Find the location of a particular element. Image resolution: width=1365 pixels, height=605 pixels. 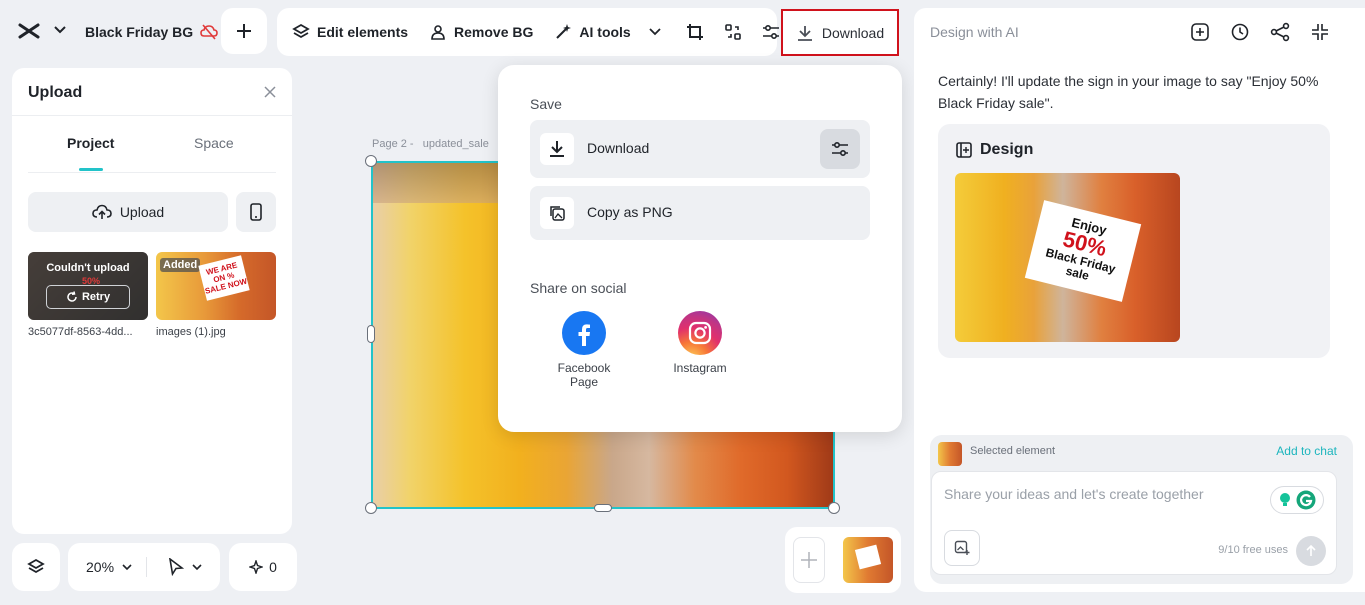

filename: images (1).jpg is located at coordinates (191, 332).